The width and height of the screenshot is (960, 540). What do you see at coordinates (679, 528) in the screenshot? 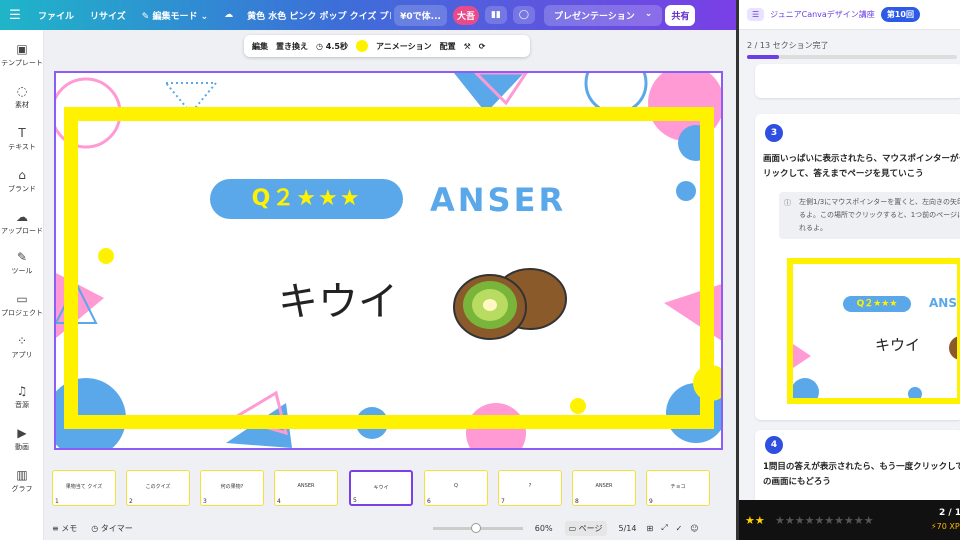
I see `check-icon: ✓` at bounding box center [679, 528].